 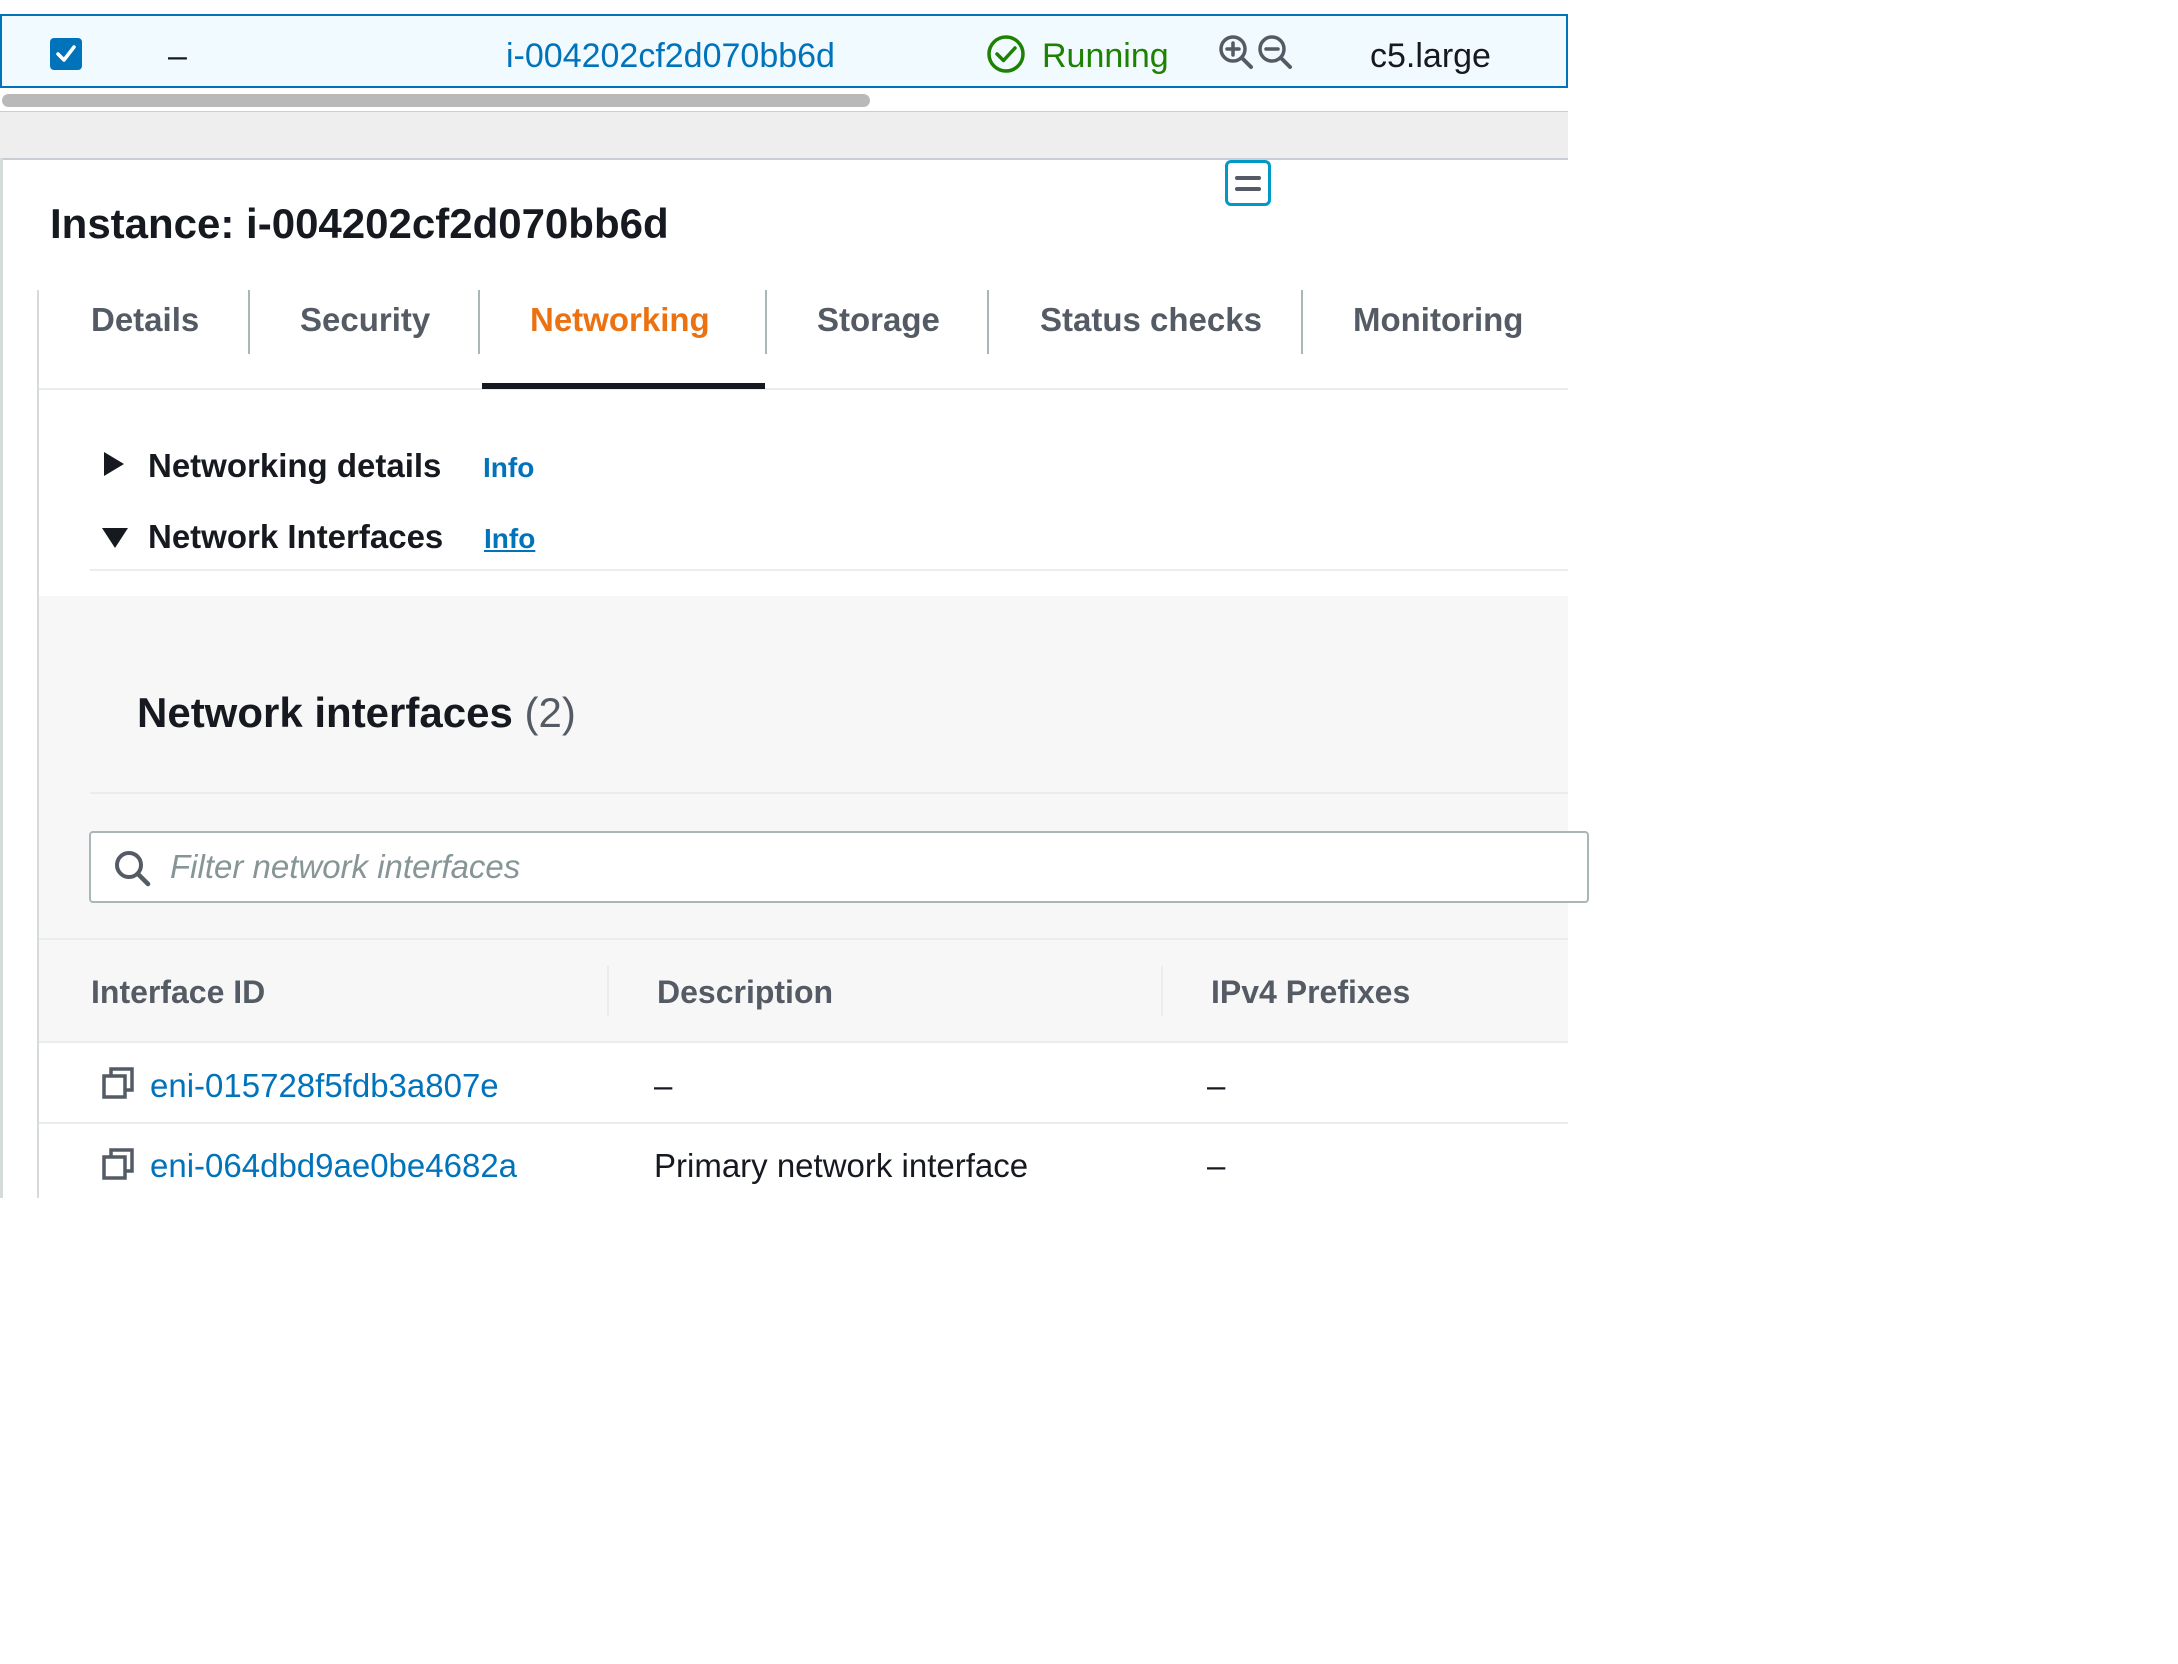 I want to click on description-cell: –, so click(x=663, y=1085).